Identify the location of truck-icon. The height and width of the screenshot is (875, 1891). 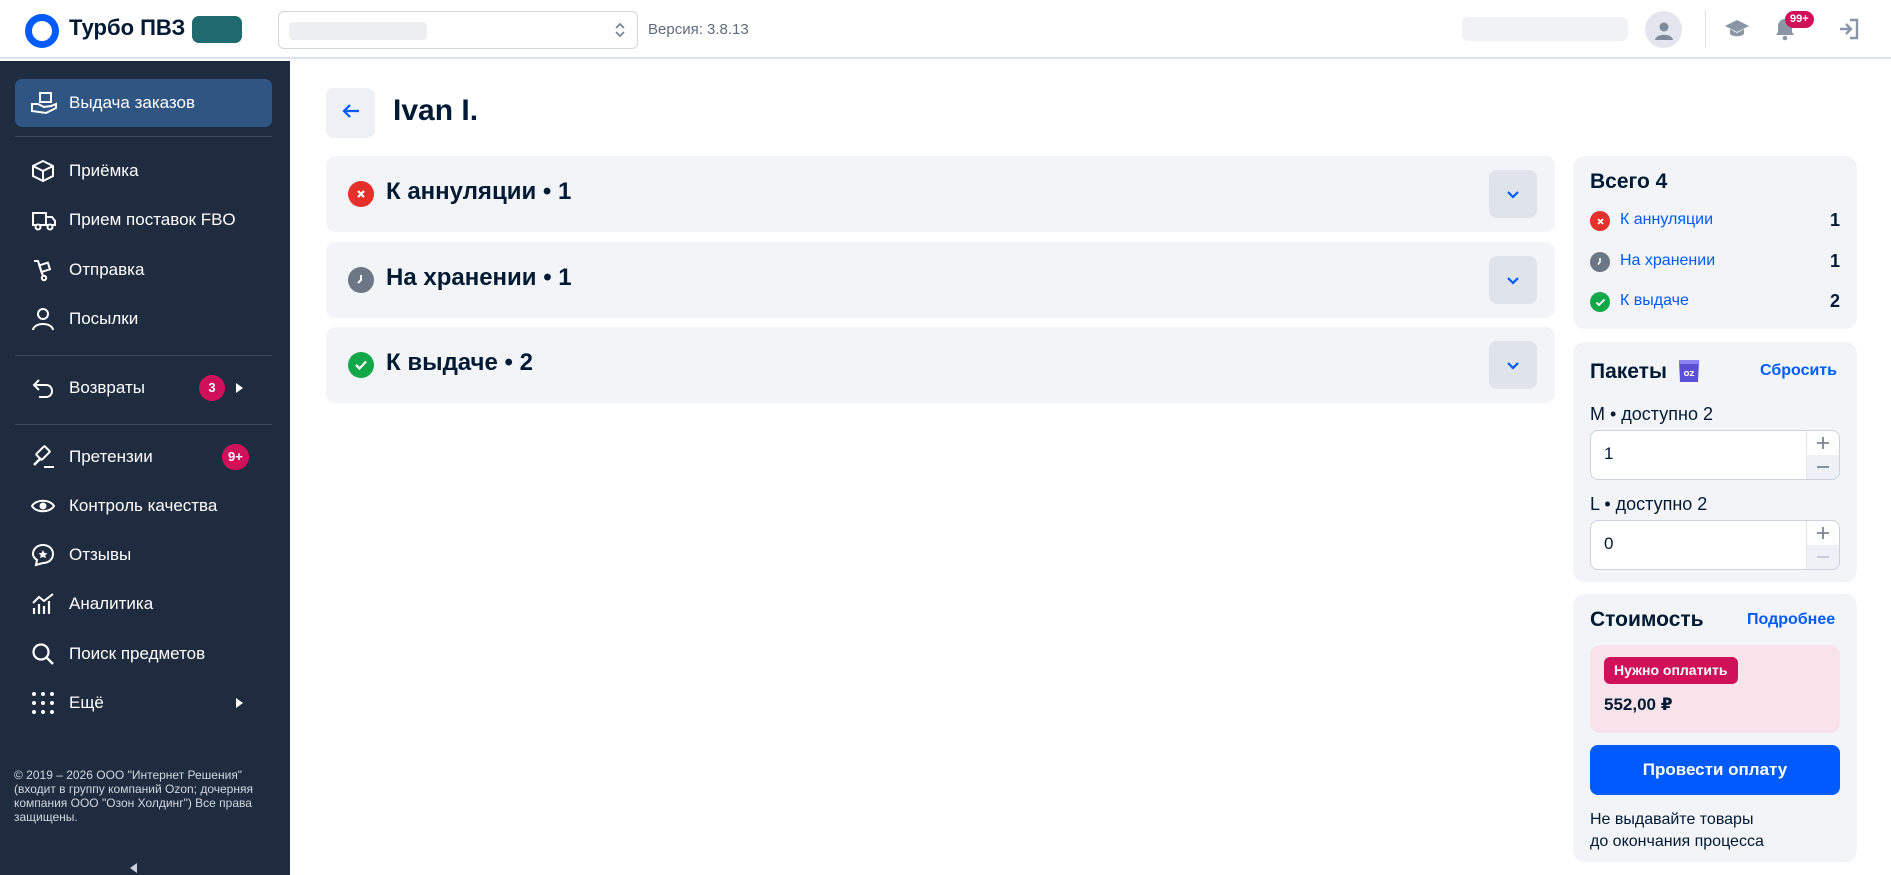
(43, 220).